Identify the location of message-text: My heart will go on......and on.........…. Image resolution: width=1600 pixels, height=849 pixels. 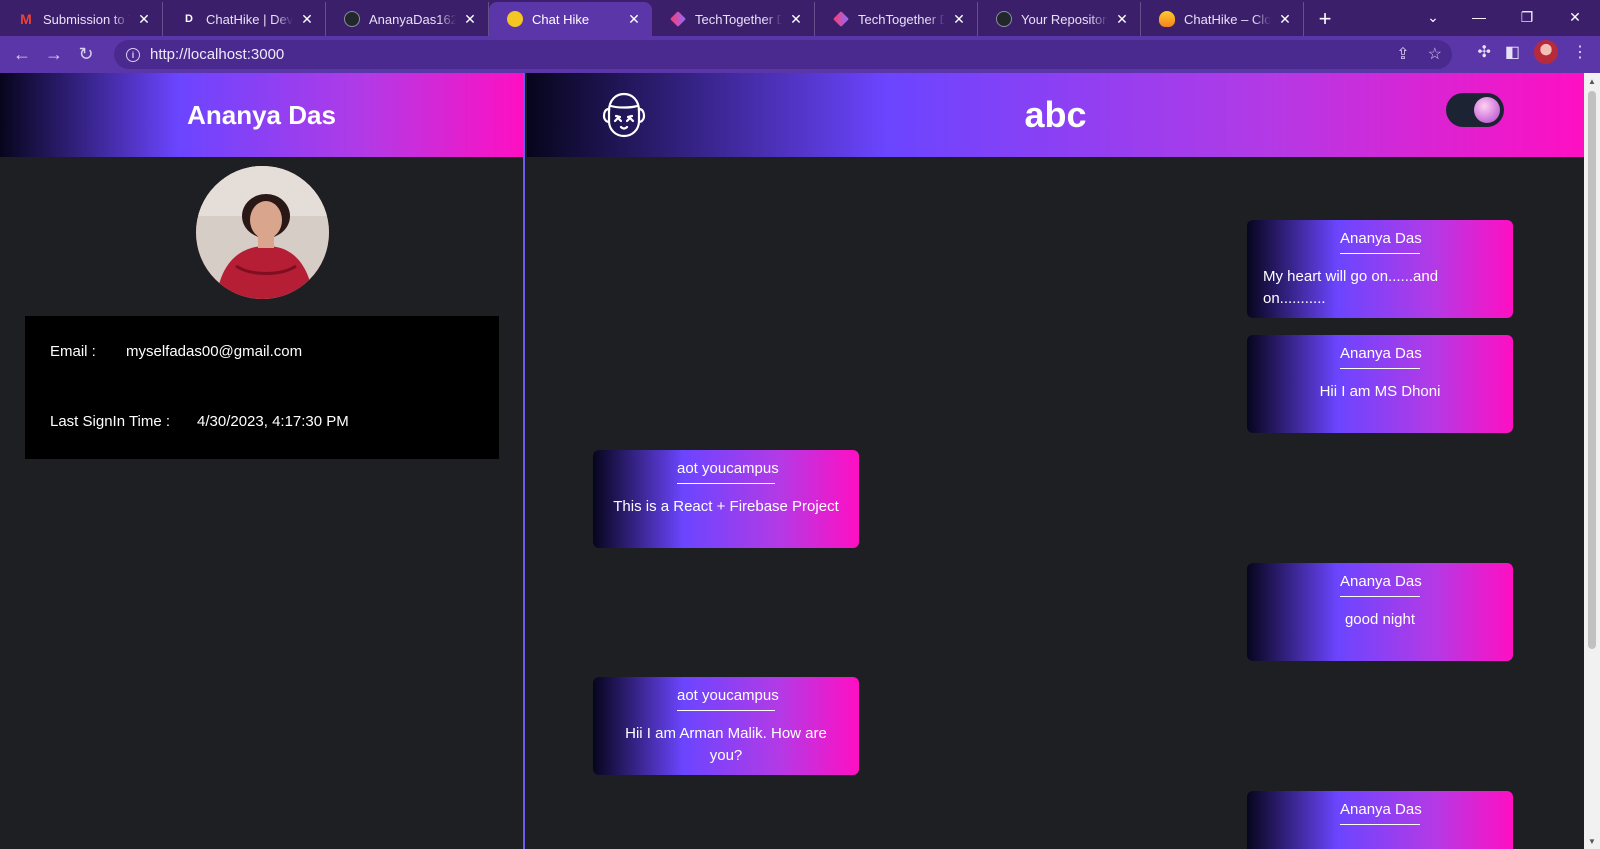
(1351, 287).